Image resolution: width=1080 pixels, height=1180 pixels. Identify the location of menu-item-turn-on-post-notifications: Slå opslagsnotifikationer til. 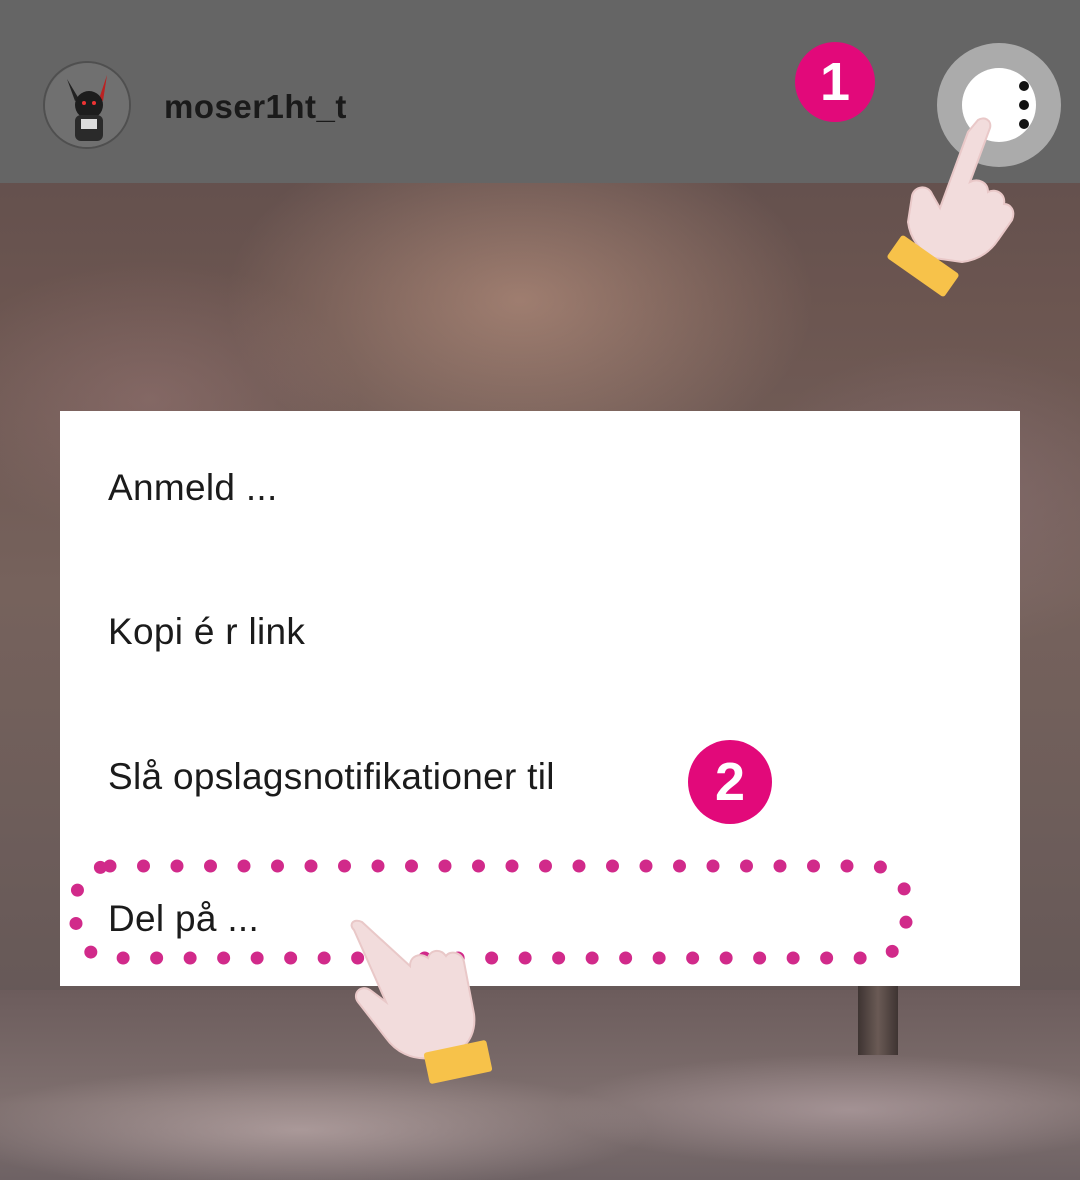
(331, 777).